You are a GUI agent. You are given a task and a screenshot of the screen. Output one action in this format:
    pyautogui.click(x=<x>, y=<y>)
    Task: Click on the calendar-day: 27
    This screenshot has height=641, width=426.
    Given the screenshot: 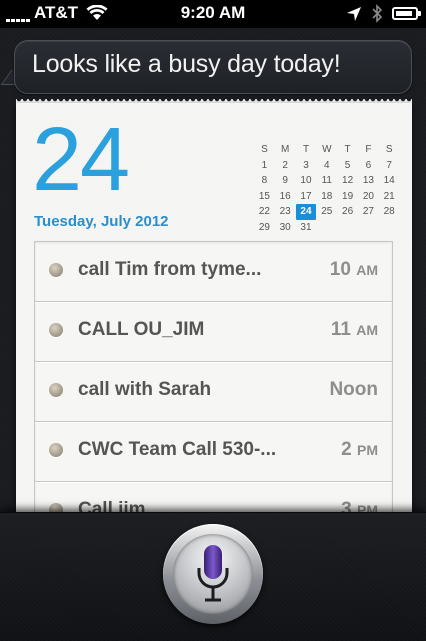 What is the action you would take?
    pyautogui.click(x=368, y=211)
    